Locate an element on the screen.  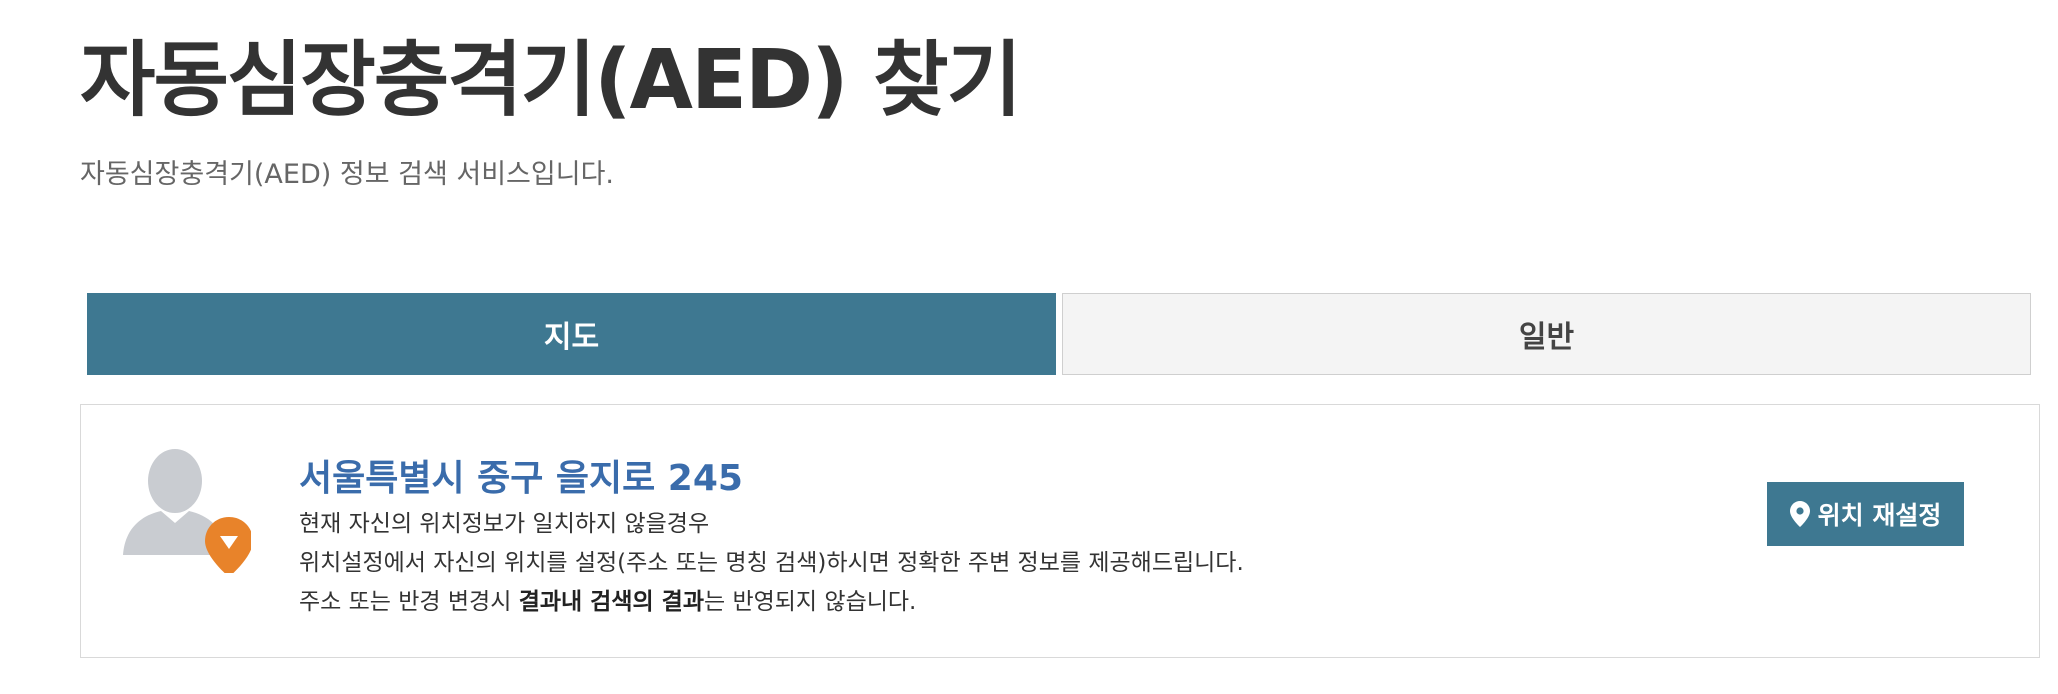
notice-line-3-suffix: 는 반영되지 않습니다. is located at coordinates (810, 602).